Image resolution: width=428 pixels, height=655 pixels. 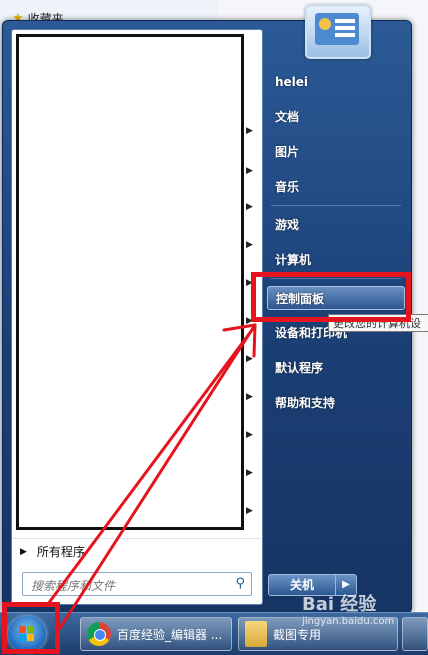 What do you see at coordinates (336, 187) in the screenshot?
I see `menu-item-music: 音乐` at bounding box center [336, 187].